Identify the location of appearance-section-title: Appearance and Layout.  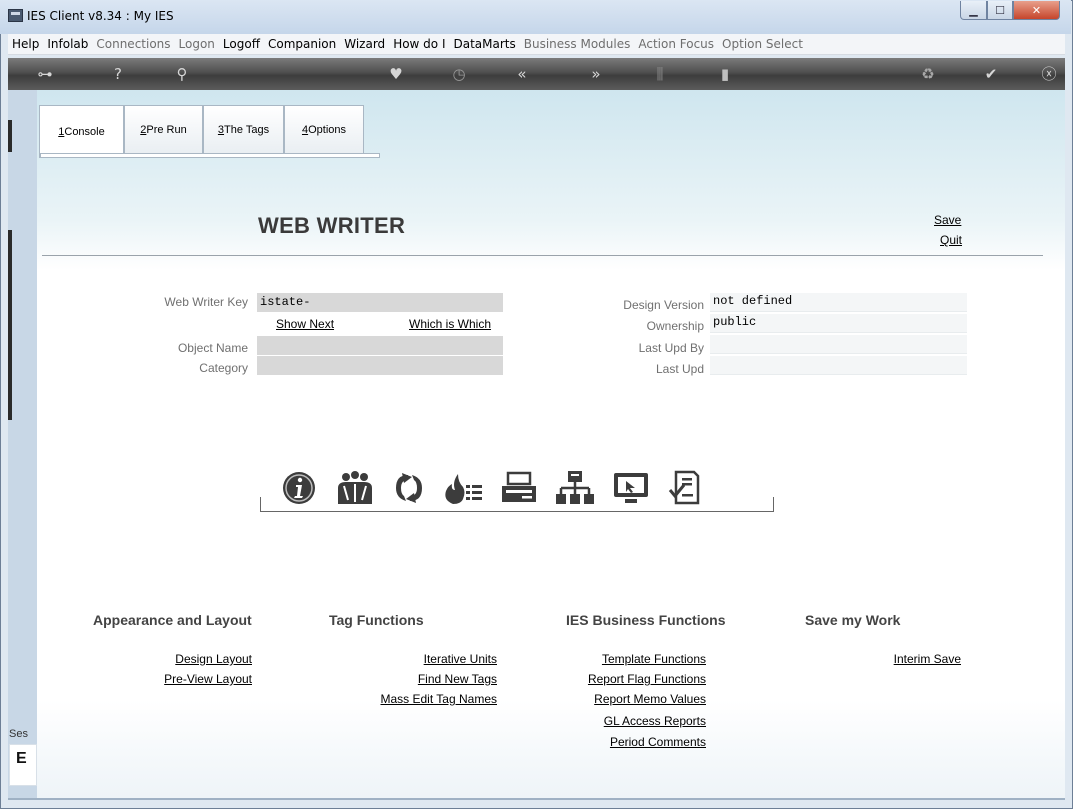
(172, 620).